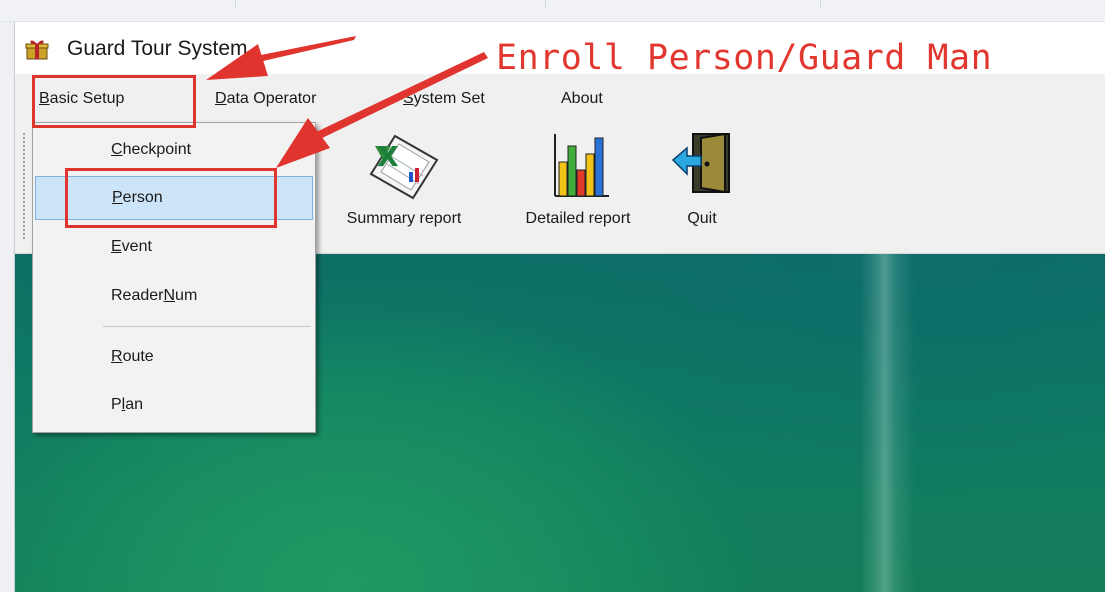 The height and width of the screenshot is (592, 1105). Describe the element at coordinates (552, 11) in the screenshot. I see `top-strip` at that location.